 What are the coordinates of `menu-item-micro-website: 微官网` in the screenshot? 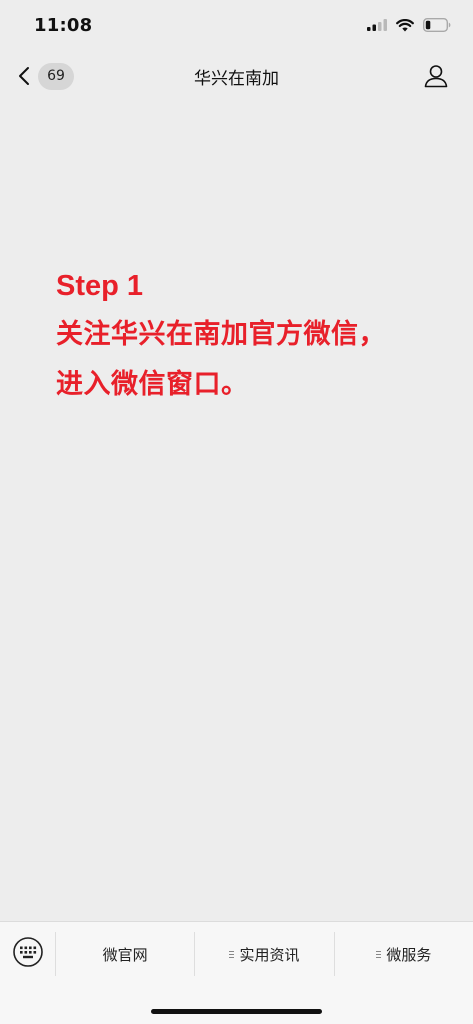 It's located at (124, 954).